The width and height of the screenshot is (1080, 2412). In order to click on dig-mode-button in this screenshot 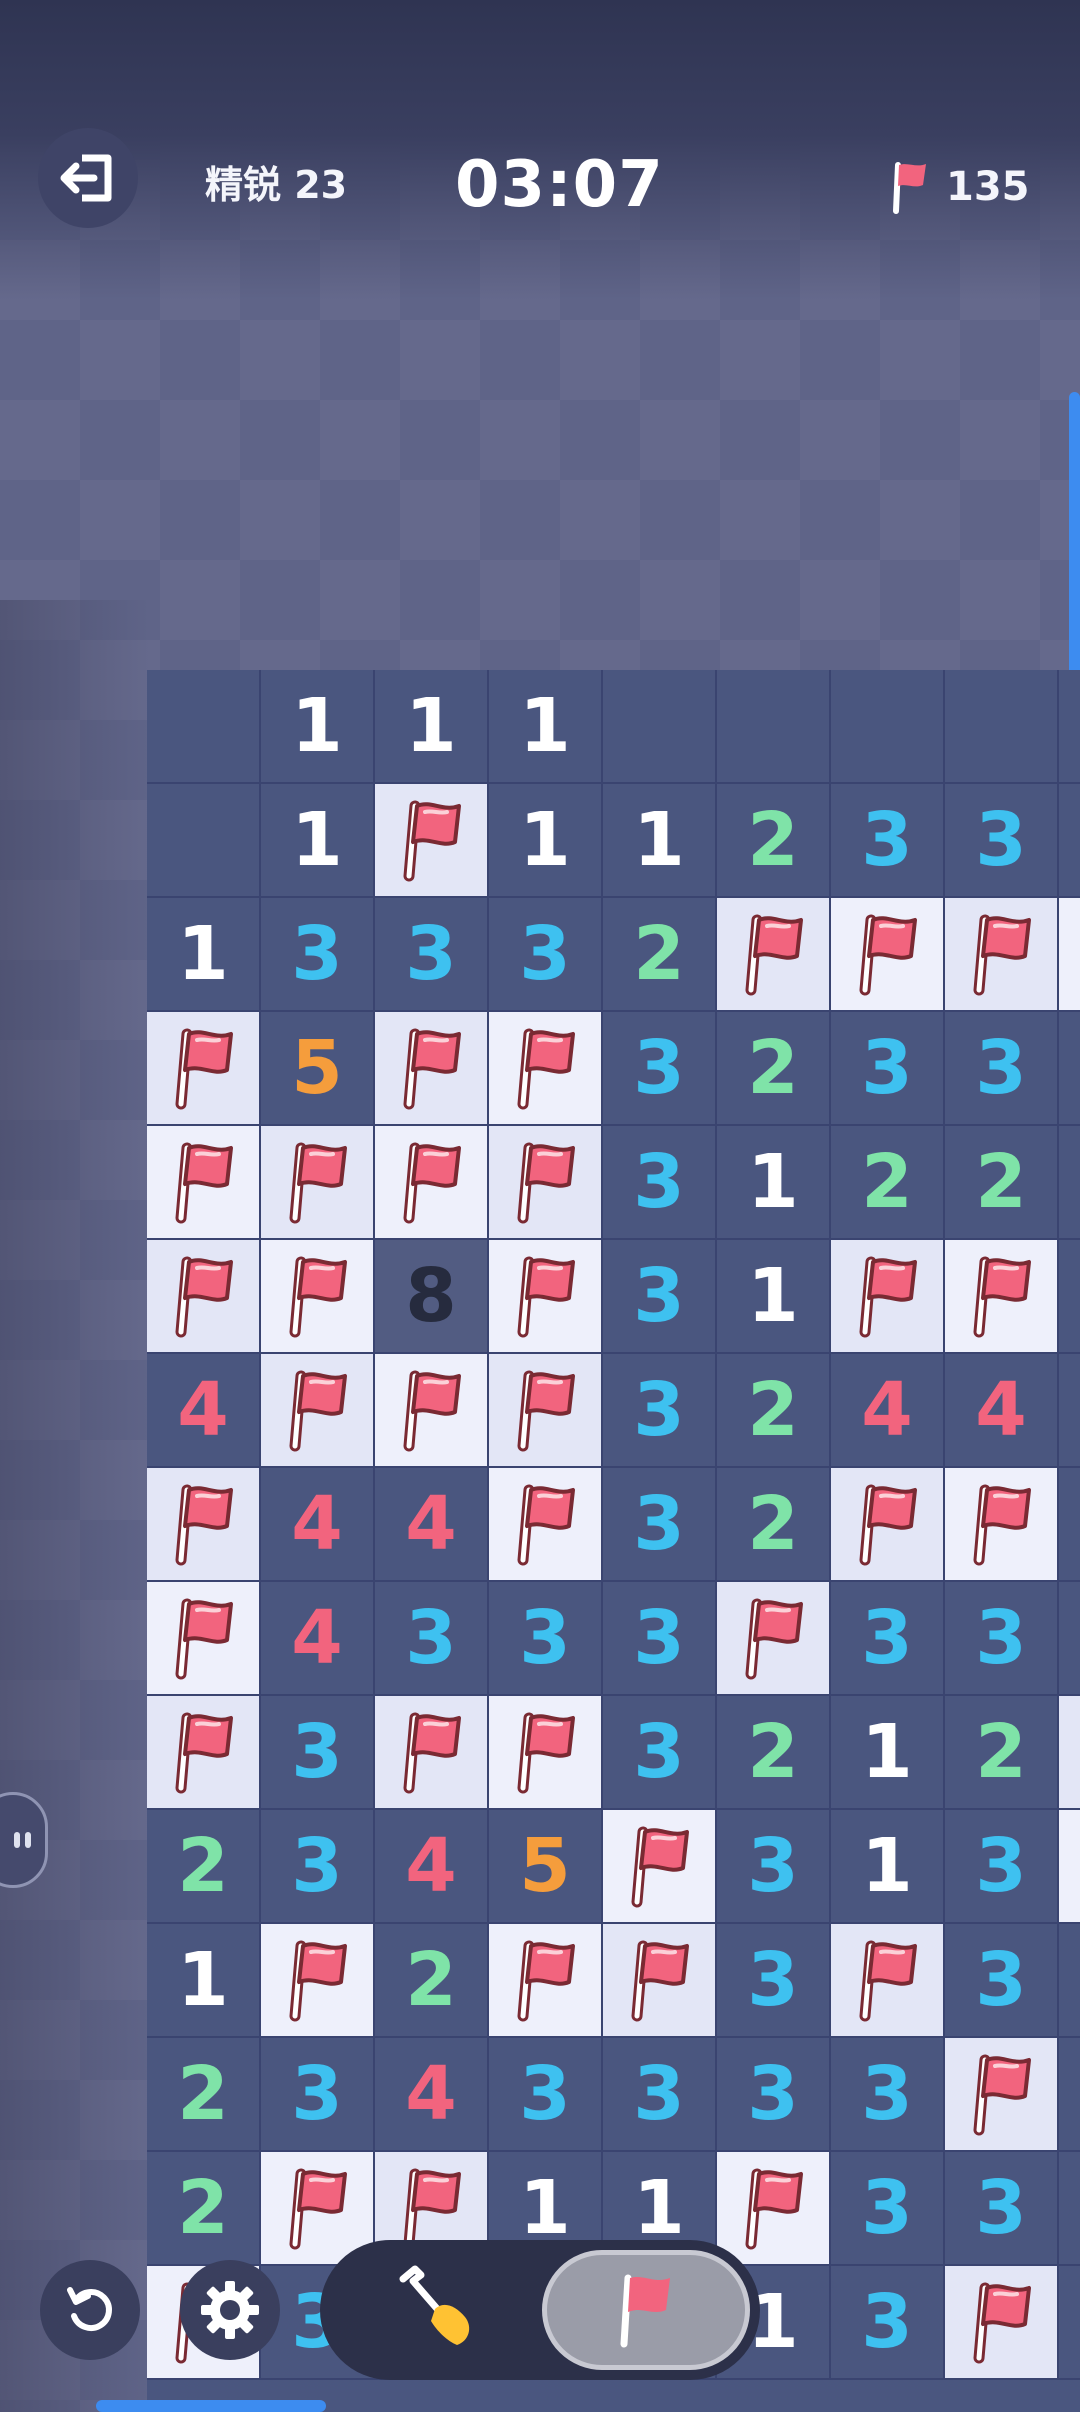, I will do `click(440, 2310)`.